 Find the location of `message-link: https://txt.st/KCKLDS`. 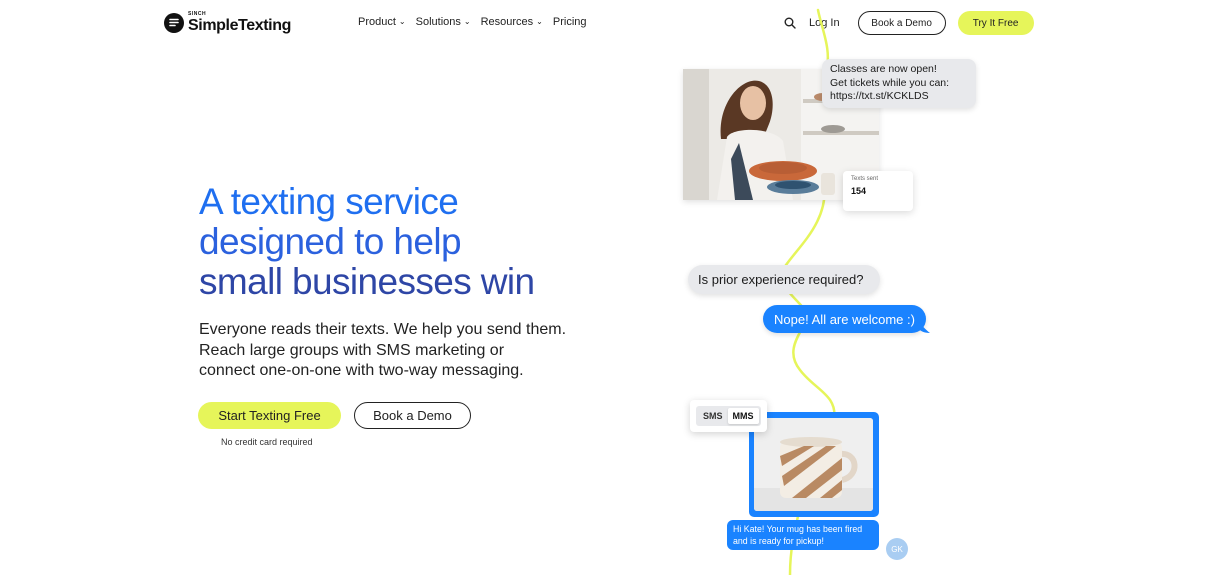

message-link: https://txt.st/KCKLDS is located at coordinates (879, 96).